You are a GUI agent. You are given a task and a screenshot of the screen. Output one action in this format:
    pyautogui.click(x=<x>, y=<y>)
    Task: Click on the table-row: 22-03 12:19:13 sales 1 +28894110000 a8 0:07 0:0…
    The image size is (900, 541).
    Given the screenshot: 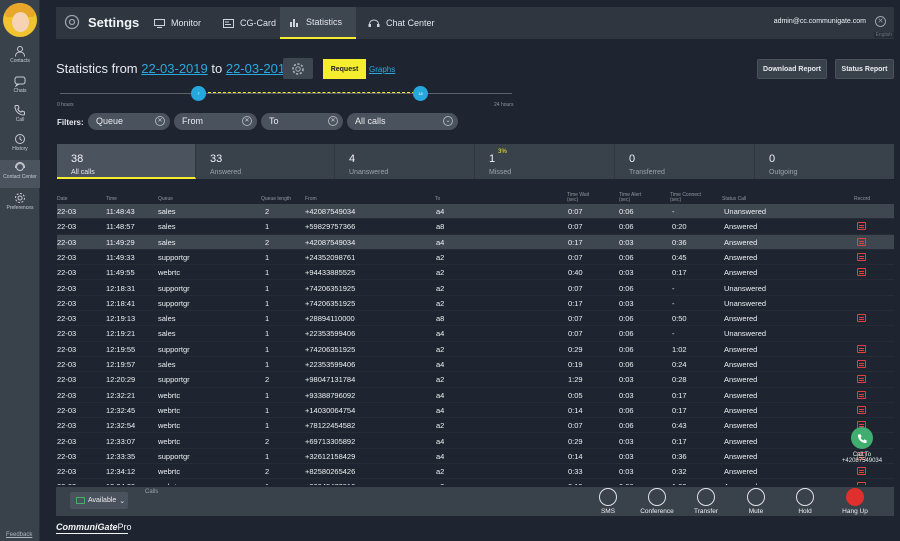 What is the action you would take?
    pyautogui.click(x=475, y=319)
    